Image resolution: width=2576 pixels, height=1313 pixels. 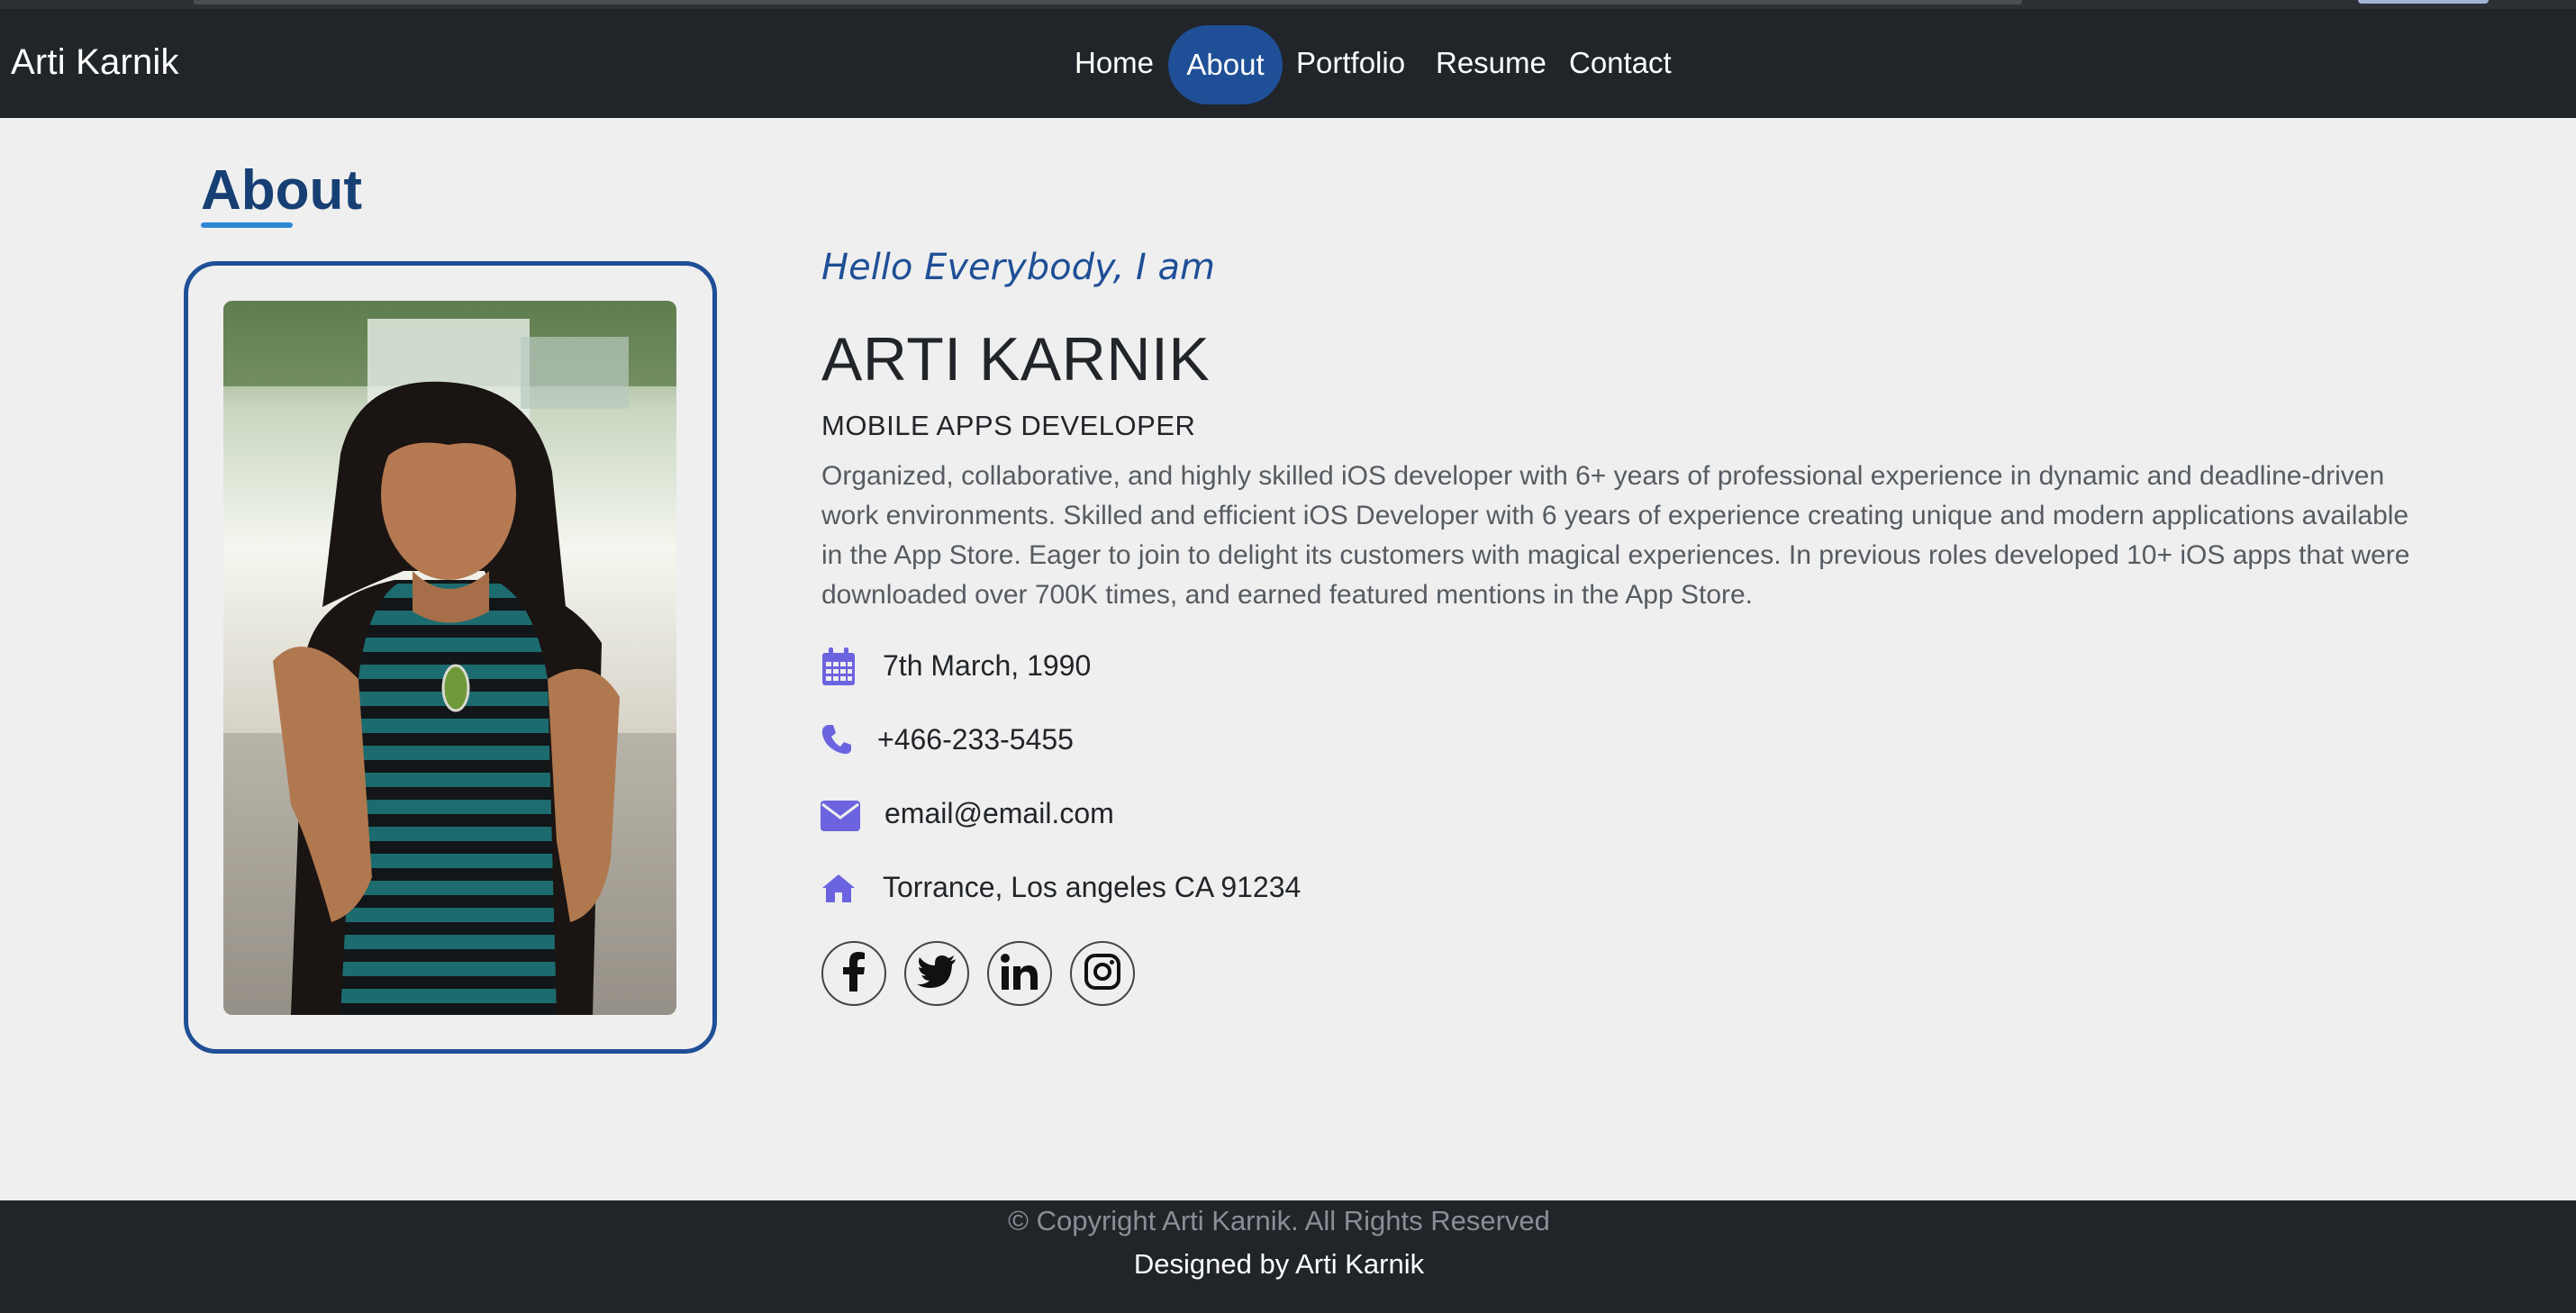 I want to click on twitter-button, so click(x=936, y=973).